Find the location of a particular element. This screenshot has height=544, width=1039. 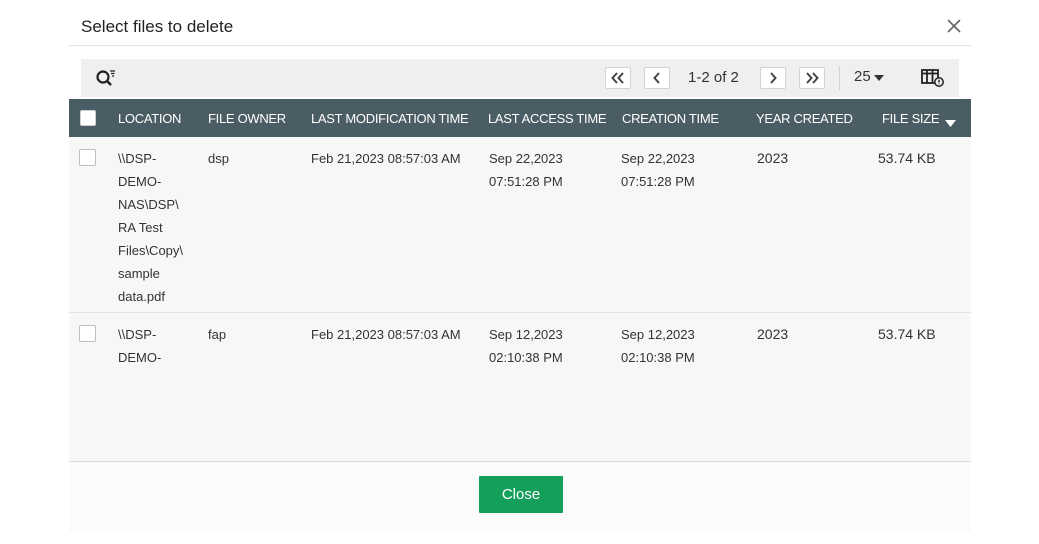

page-size-value: 25 is located at coordinates (862, 76).